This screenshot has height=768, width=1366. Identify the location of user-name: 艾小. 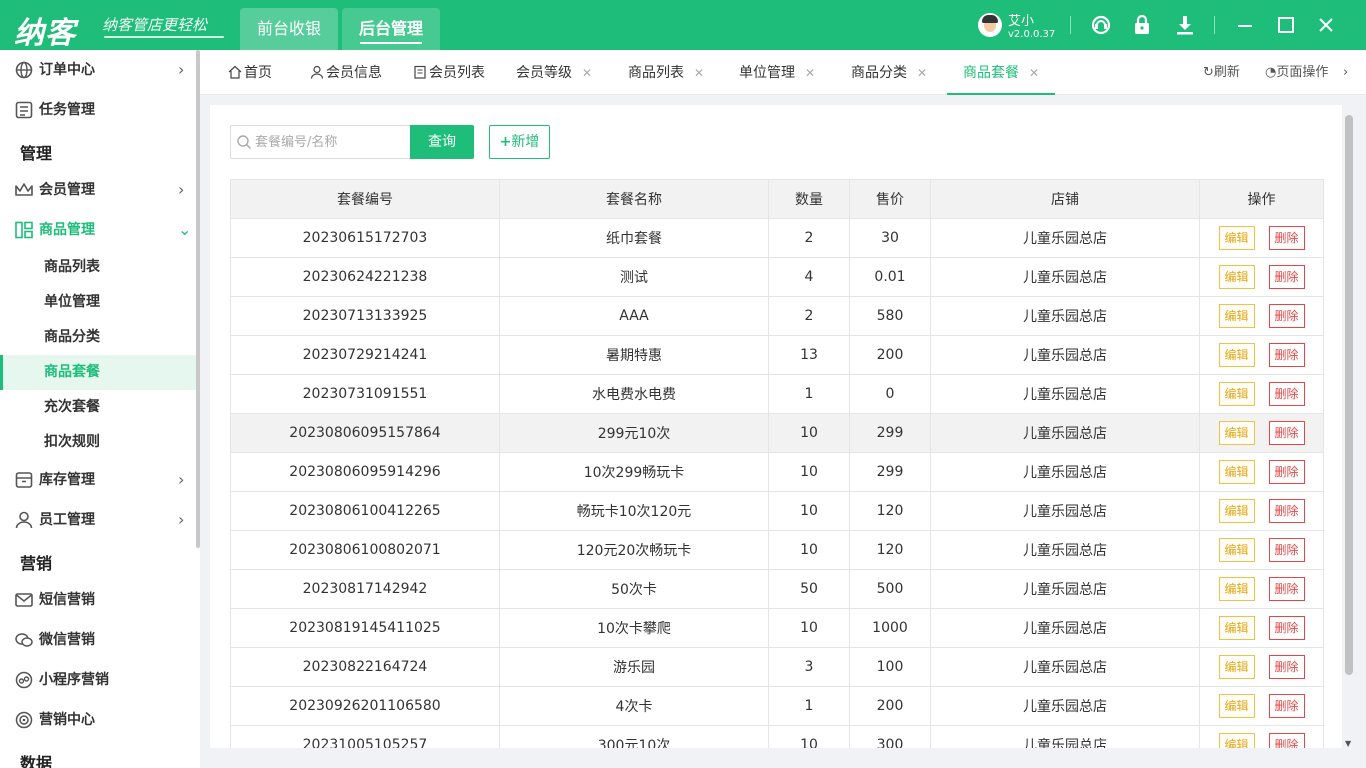
(1021, 21).